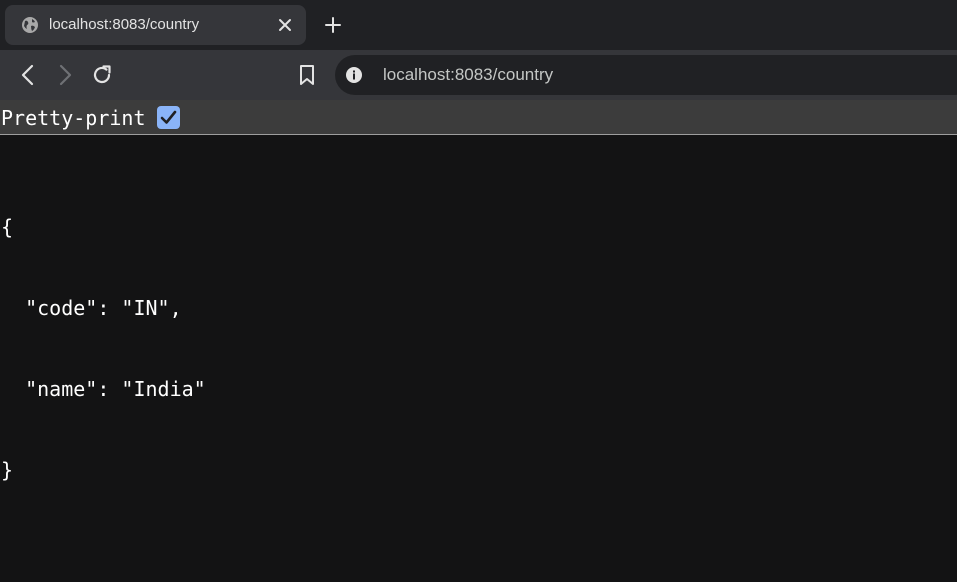 Image resolution: width=957 pixels, height=582 pixels. What do you see at coordinates (333, 25) in the screenshot?
I see `plus-icon` at bounding box center [333, 25].